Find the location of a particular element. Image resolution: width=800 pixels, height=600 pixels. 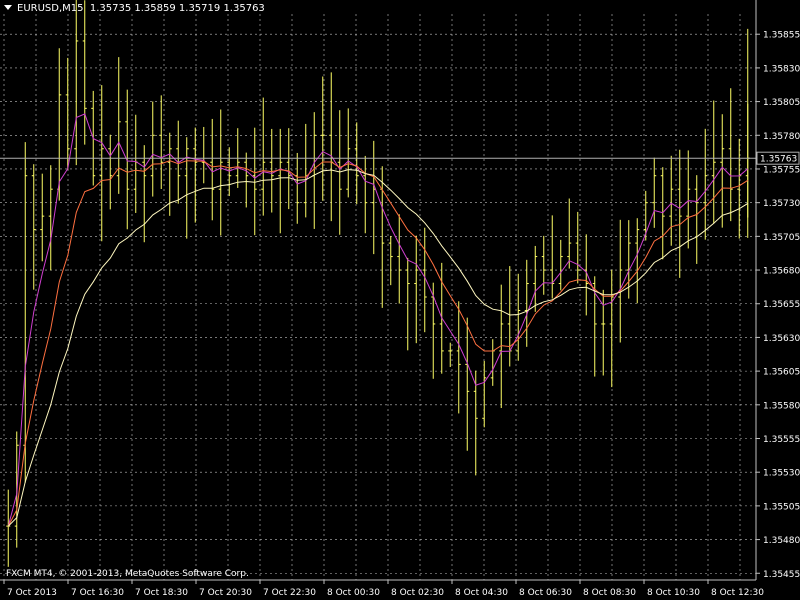

x-tick-label: 7 Oct 20:30 is located at coordinates (225, 593).